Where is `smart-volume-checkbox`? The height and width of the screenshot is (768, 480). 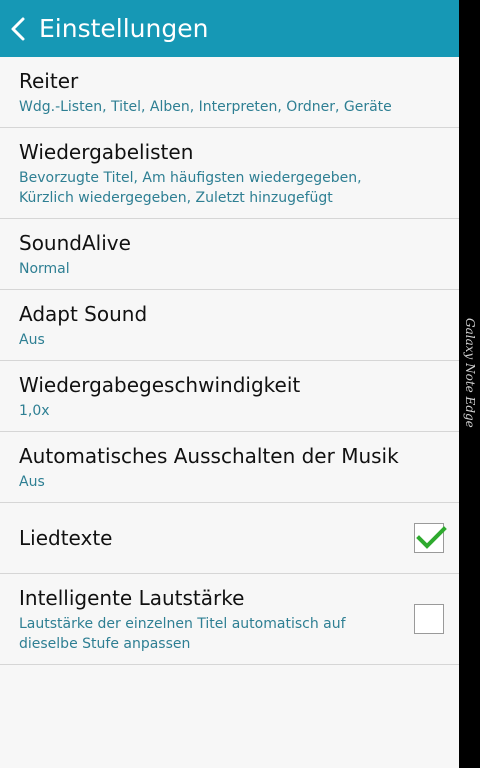 smart-volume-checkbox is located at coordinates (429, 619).